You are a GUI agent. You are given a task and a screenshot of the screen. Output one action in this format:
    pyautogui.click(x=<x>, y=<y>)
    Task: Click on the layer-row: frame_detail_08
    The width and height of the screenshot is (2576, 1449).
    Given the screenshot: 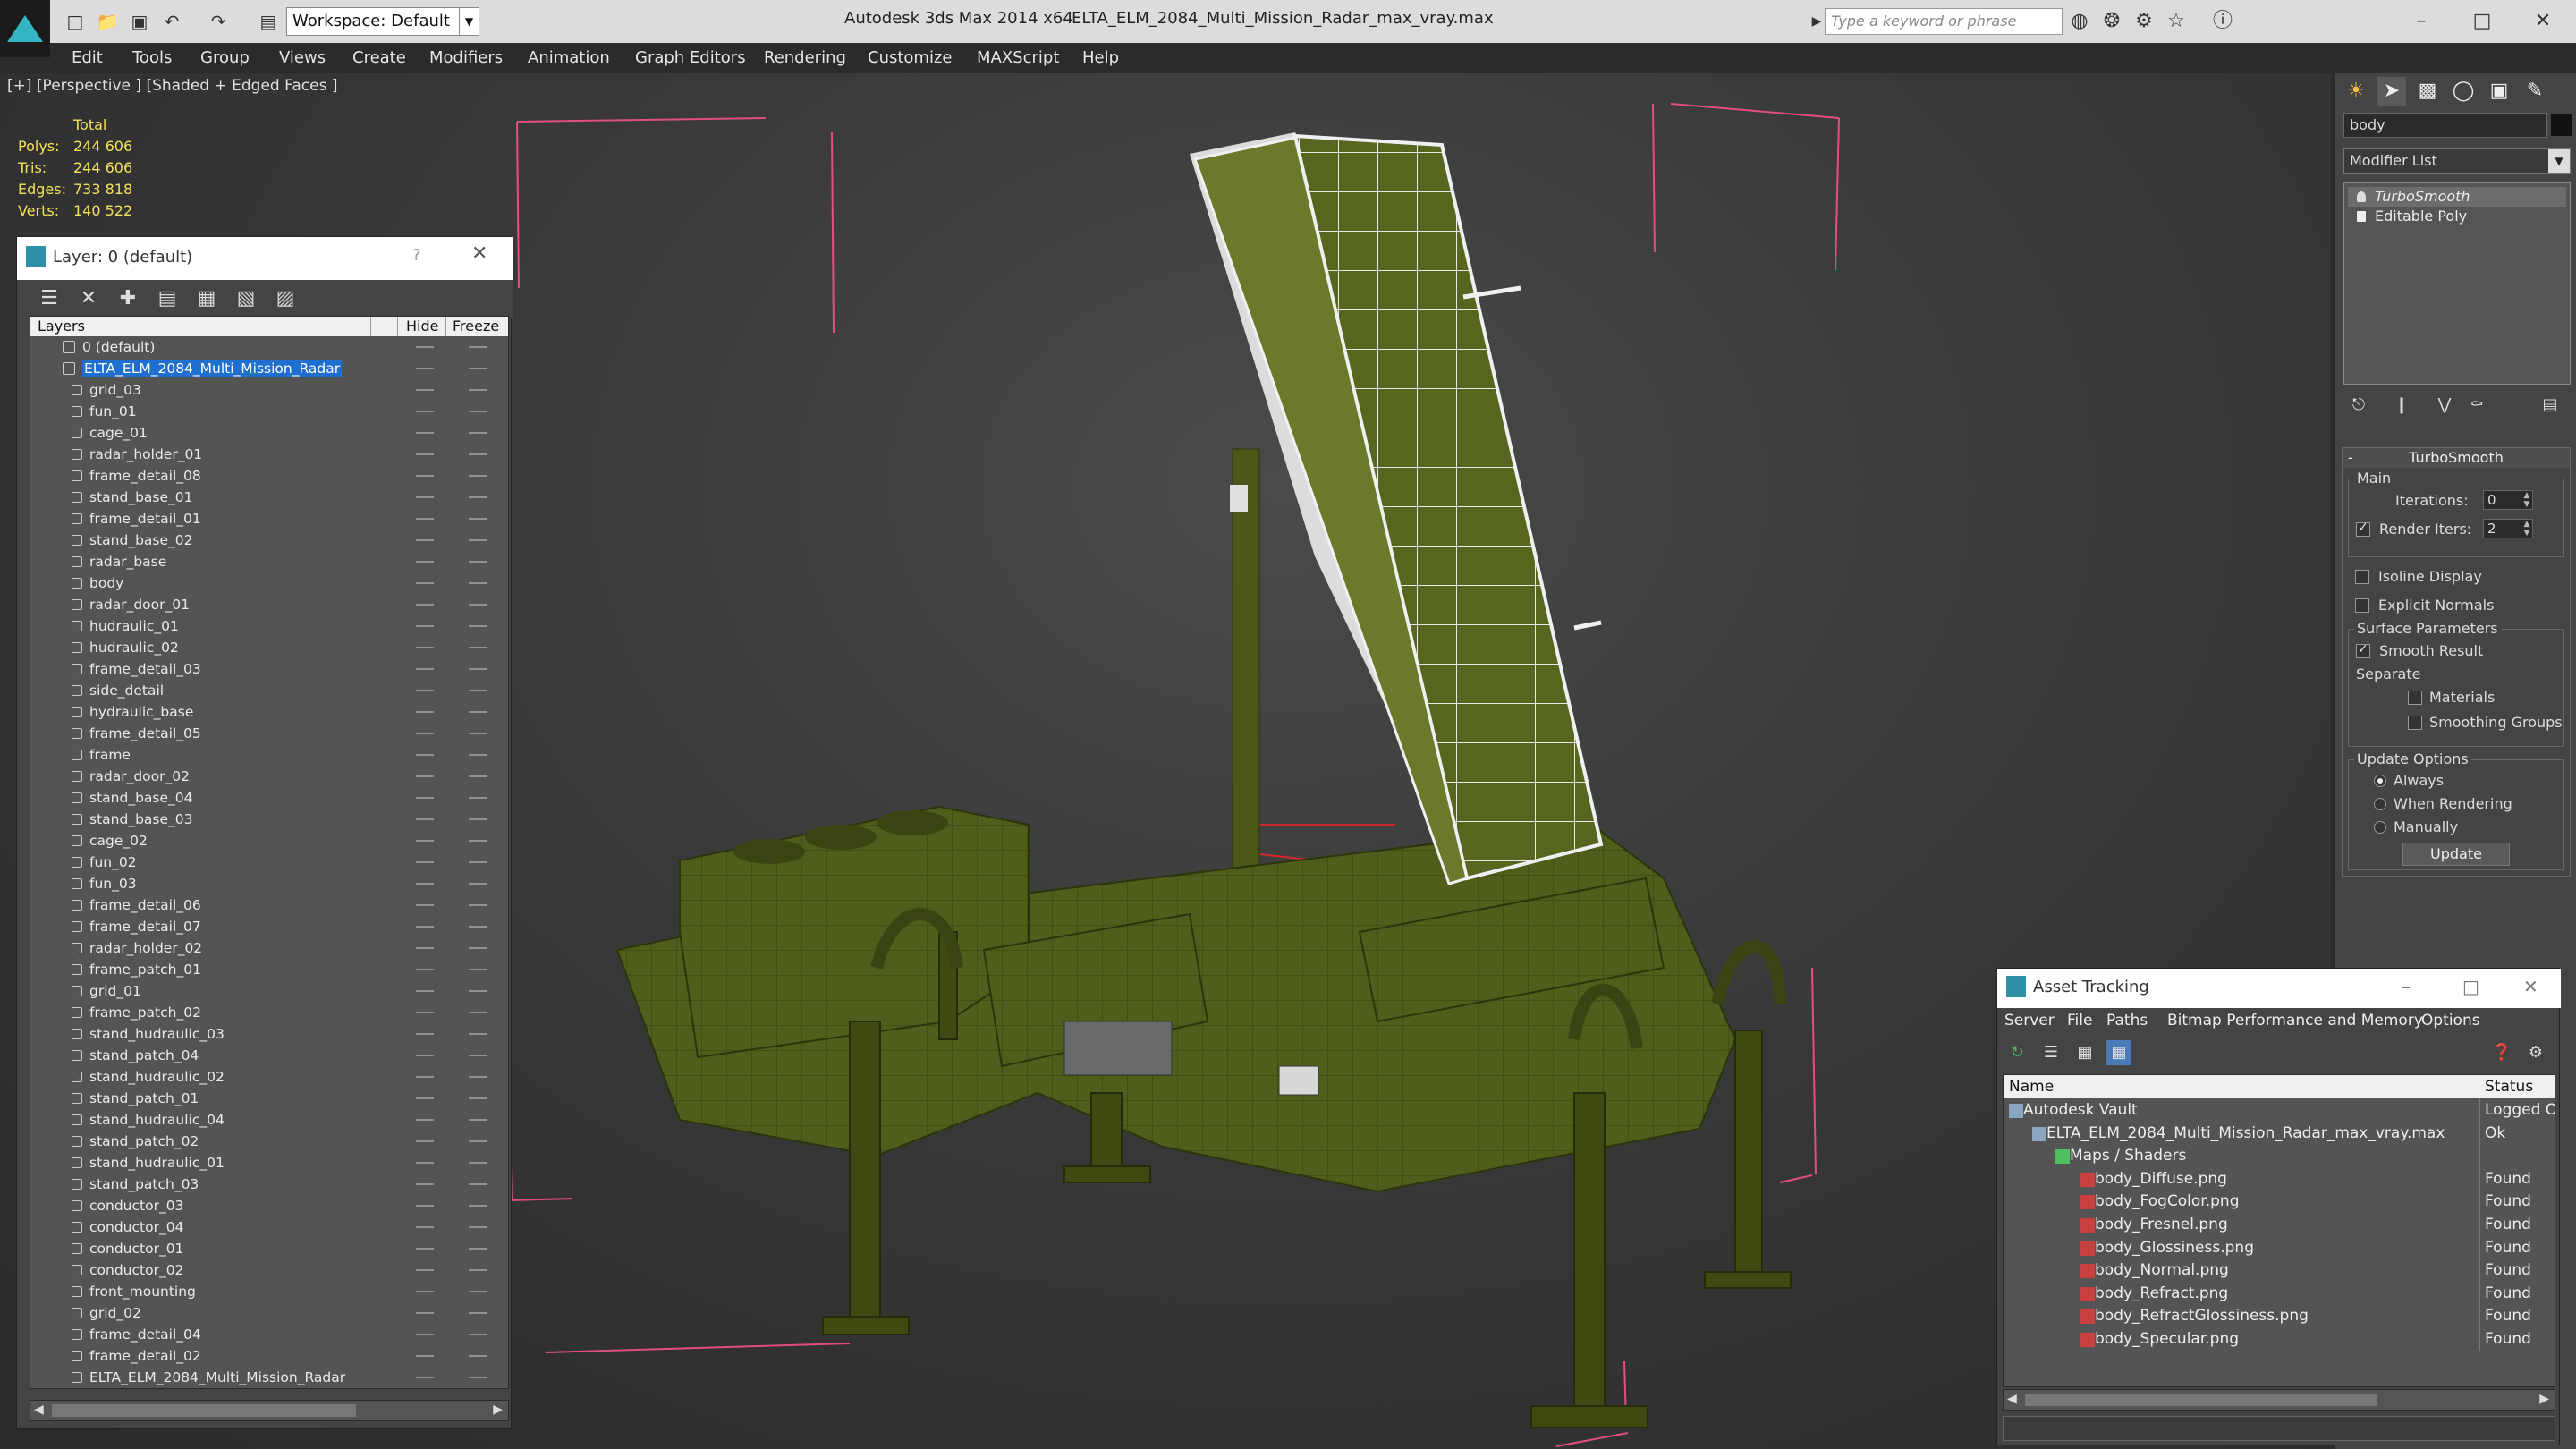 What is the action you would take?
    pyautogui.click(x=269, y=476)
    